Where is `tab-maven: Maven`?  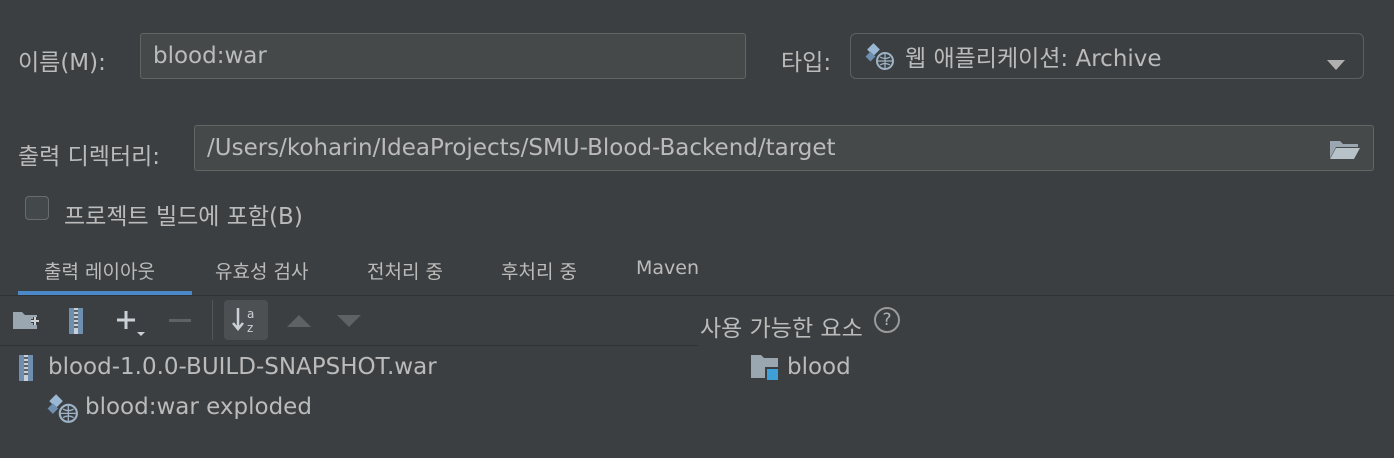 tab-maven: Maven is located at coordinates (667, 268).